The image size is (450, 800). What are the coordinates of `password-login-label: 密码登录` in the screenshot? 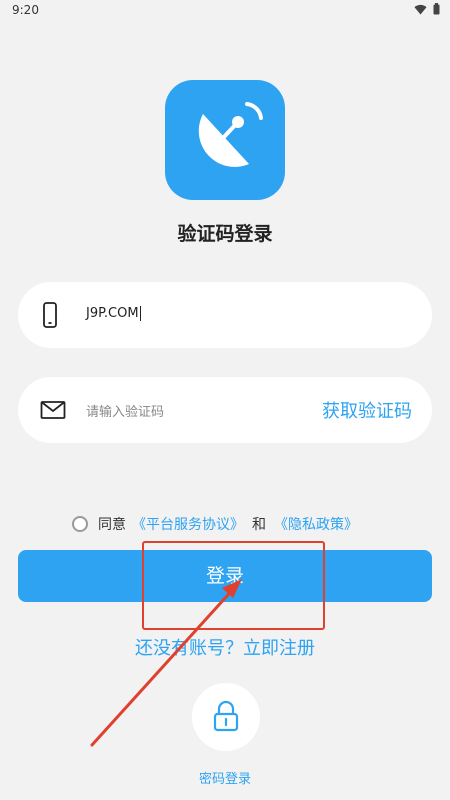 It's located at (225, 777).